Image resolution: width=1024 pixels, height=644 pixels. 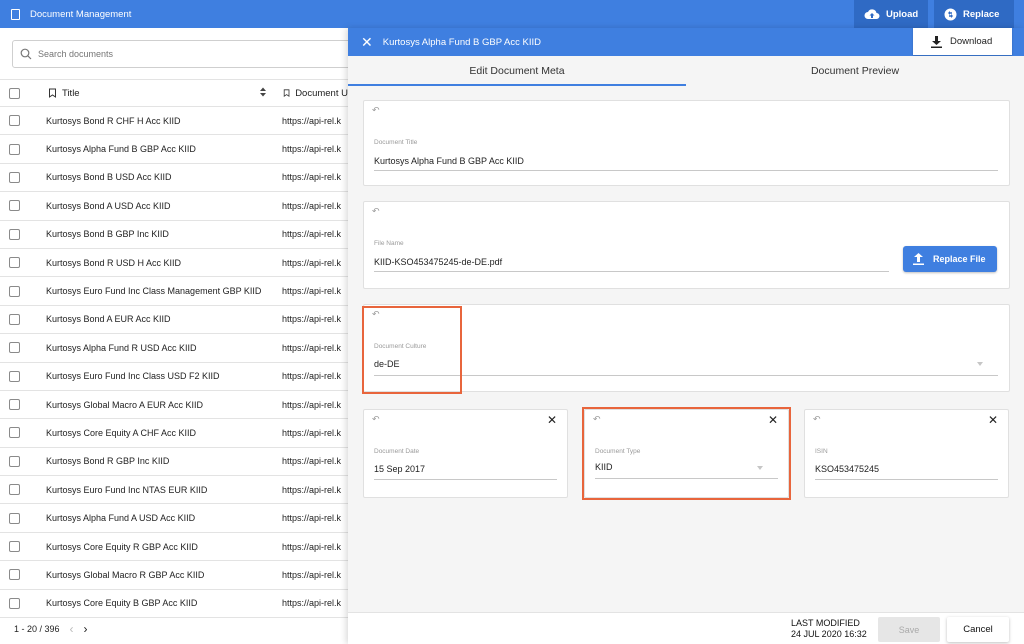 I want to click on replace-file-button: Replace File, so click(x=950, y=259).